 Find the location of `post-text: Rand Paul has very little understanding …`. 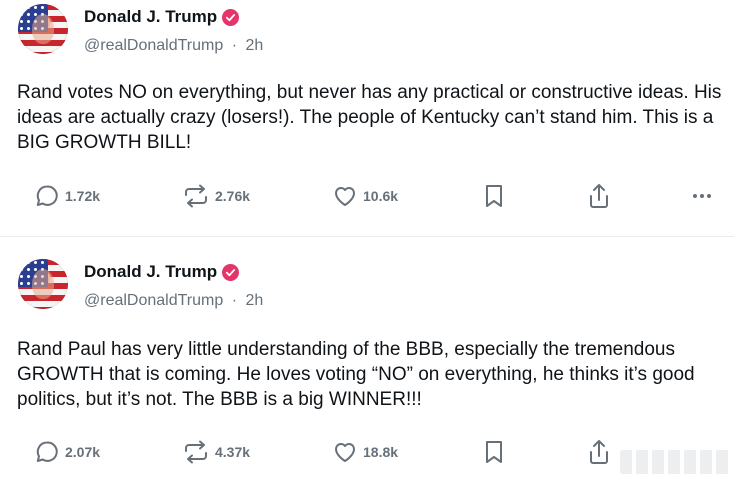

post-text: Rand Paul has very little understanding … is located at coordinates (356, 374).